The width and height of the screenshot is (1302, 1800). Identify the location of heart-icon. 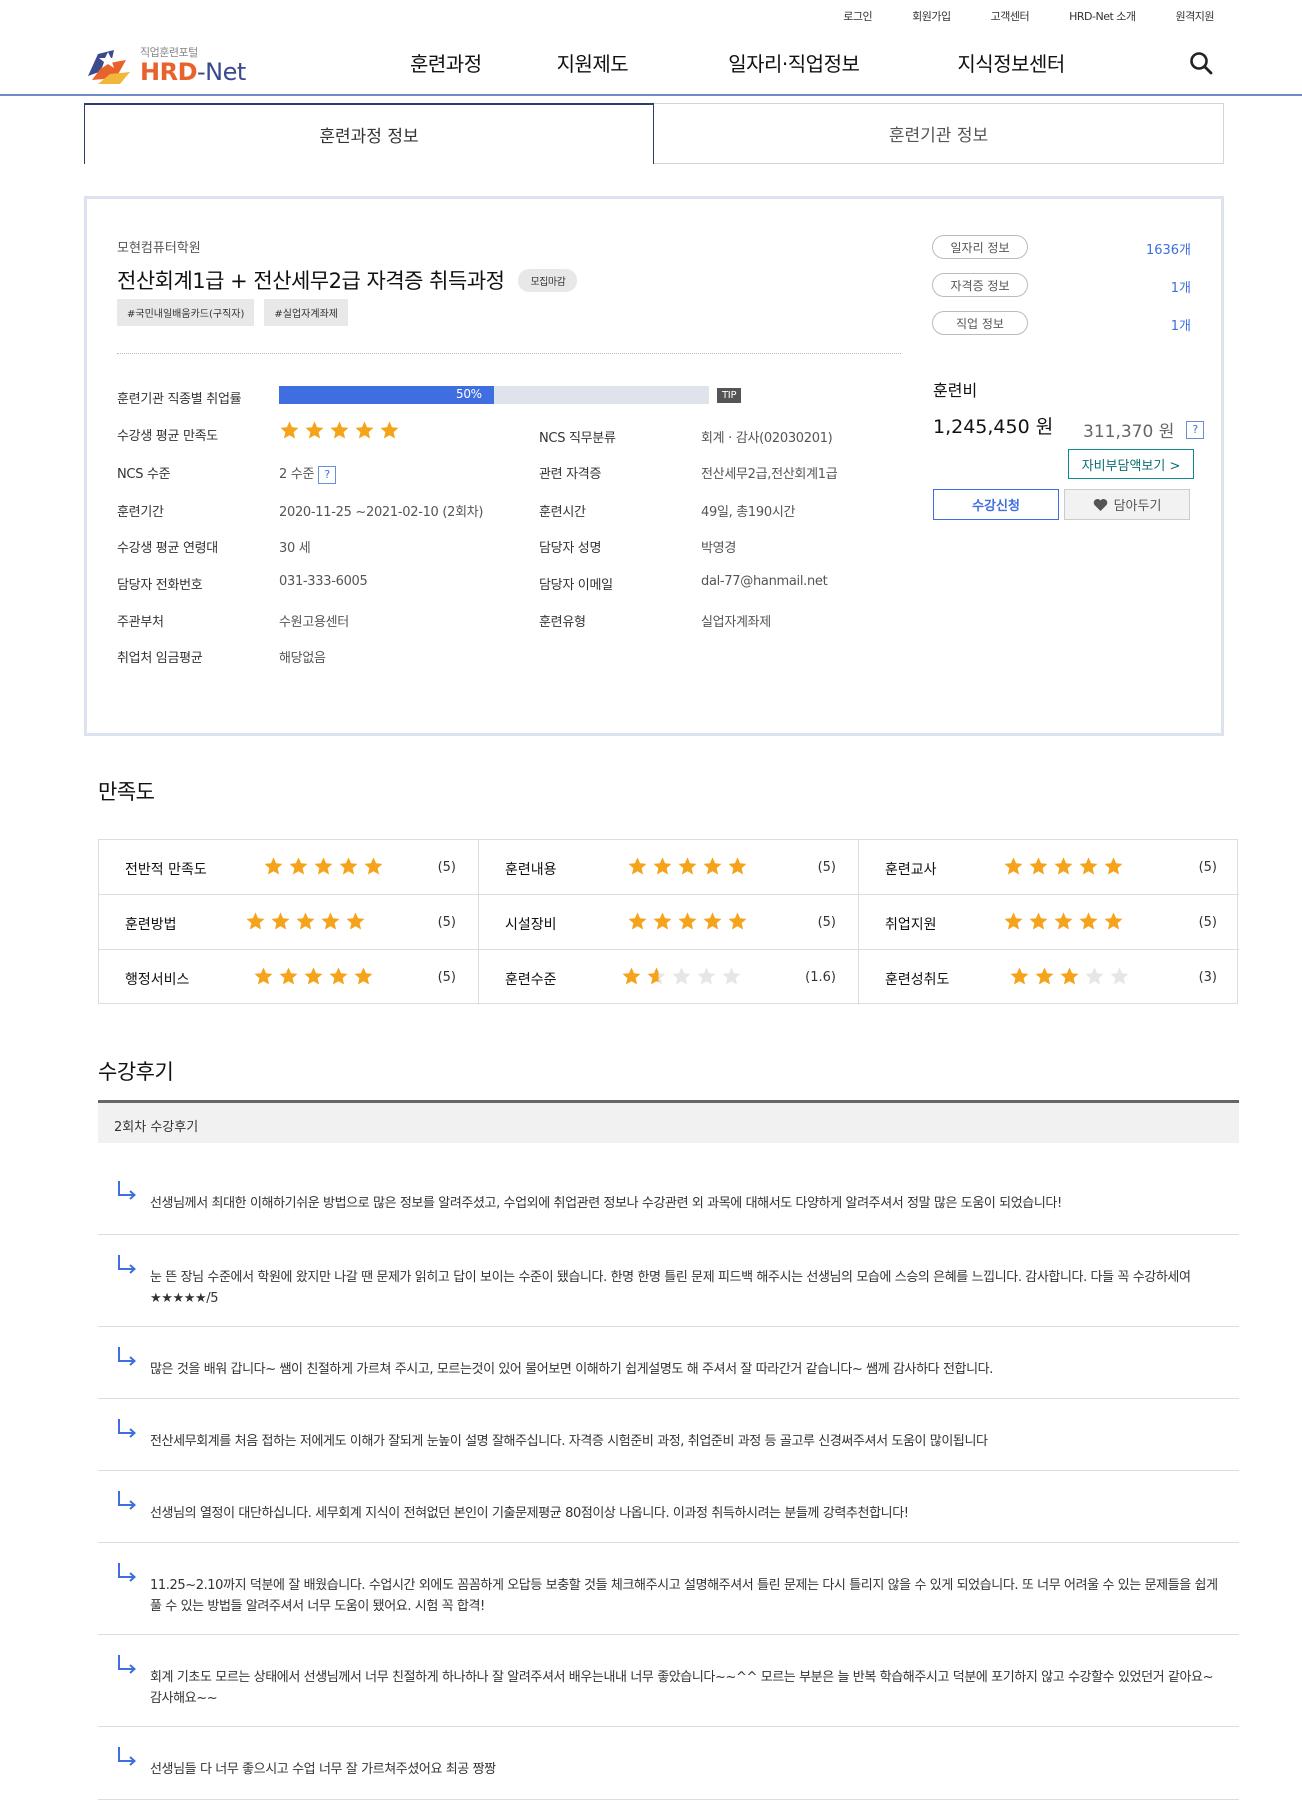
(1100, 504).